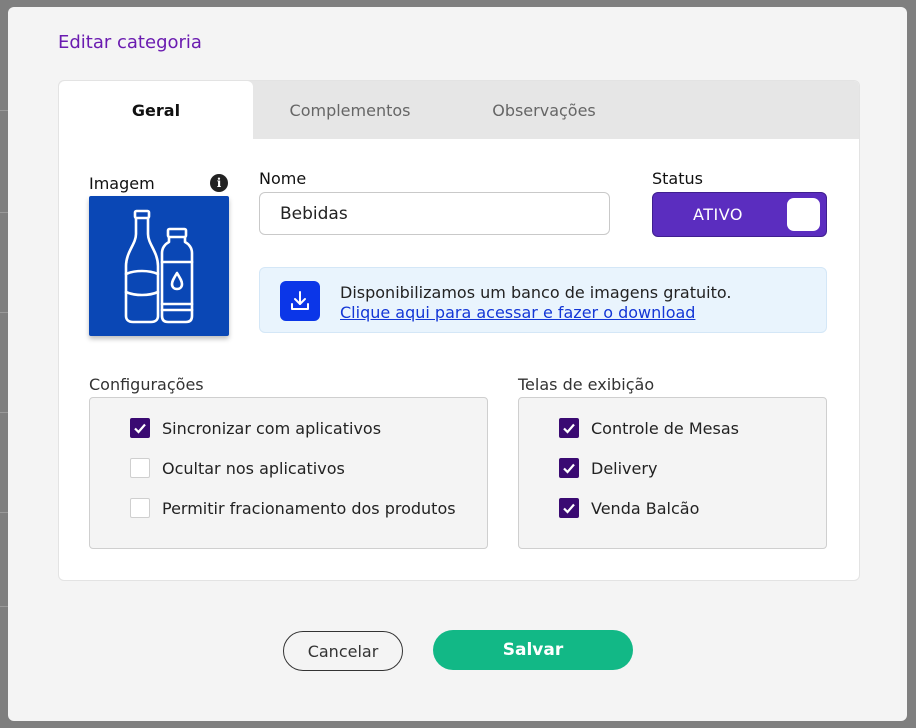  I want to click on config-option: Ocultar nos aplicativos, so click(237, 468).